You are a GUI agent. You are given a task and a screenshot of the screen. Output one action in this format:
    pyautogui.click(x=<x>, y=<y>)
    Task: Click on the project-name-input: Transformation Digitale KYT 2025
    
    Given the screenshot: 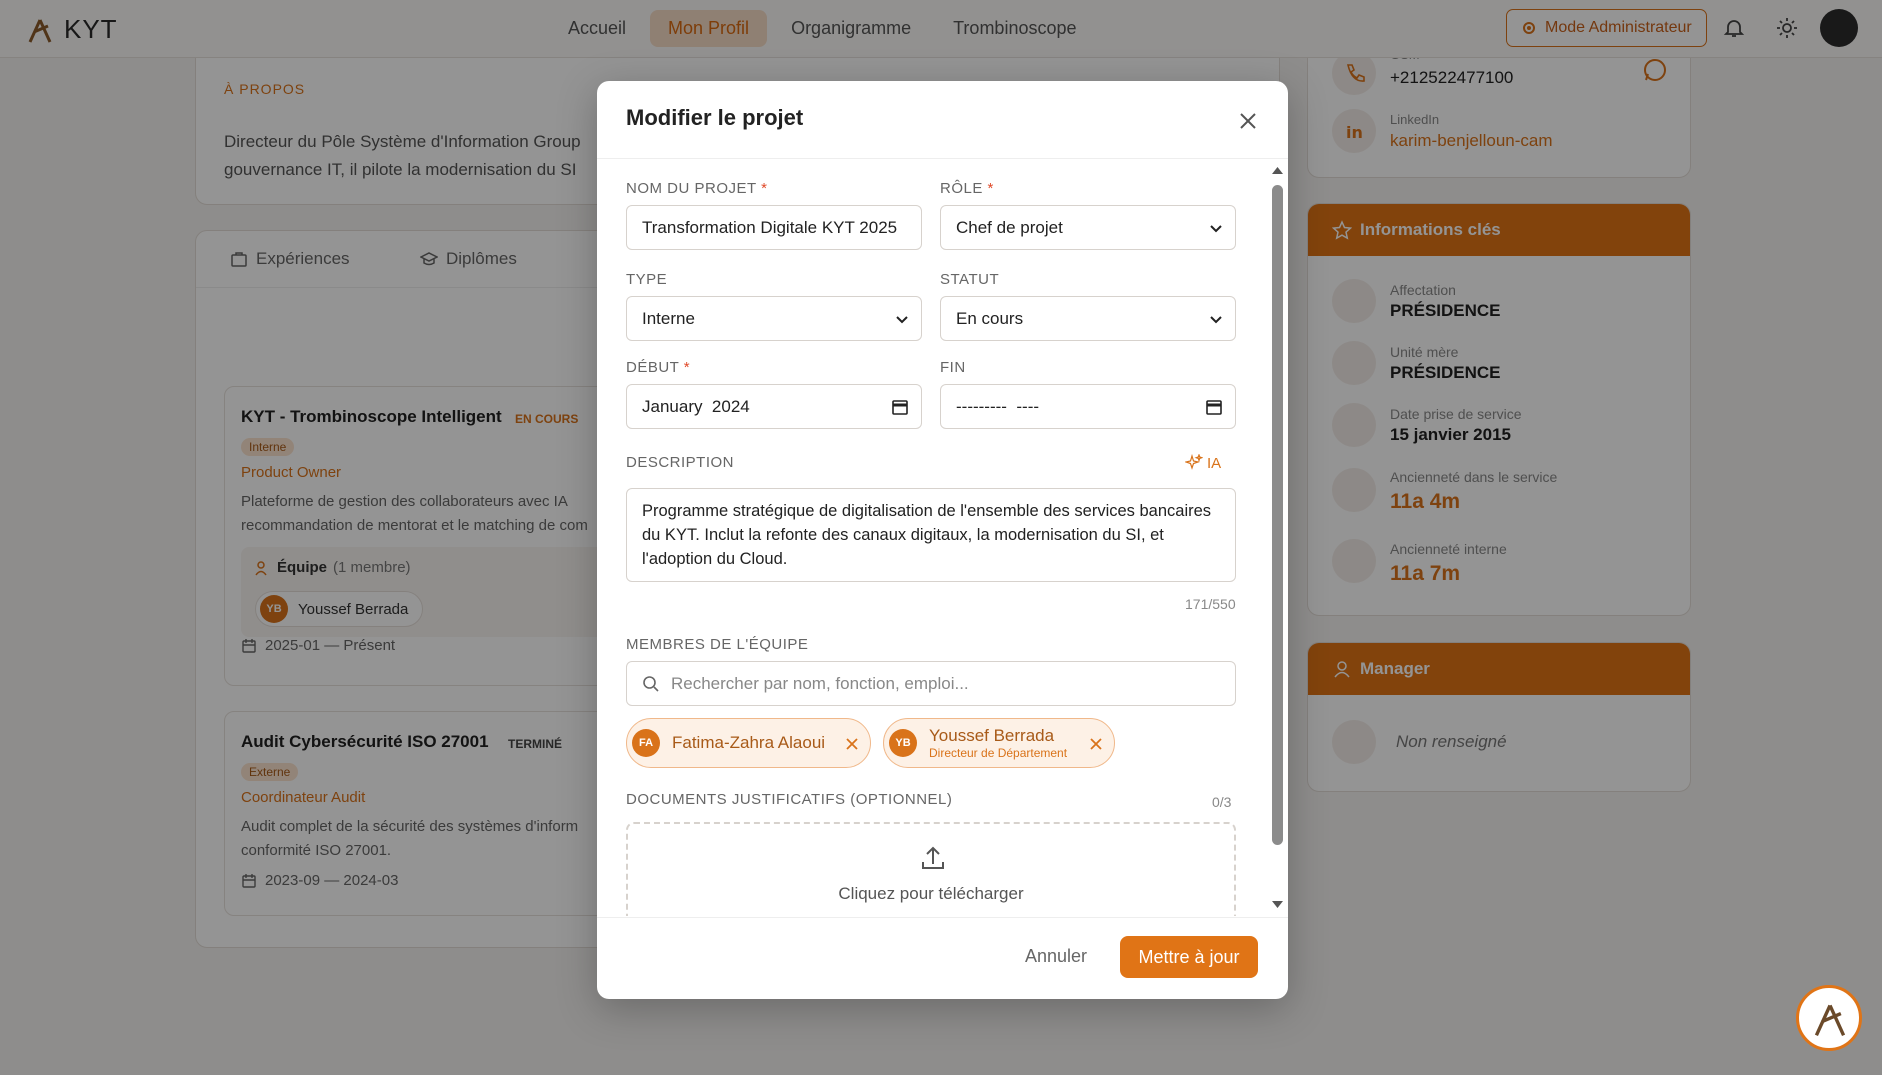 What is the action you would take?
    pyautogui.click(x=774, y=227)
    